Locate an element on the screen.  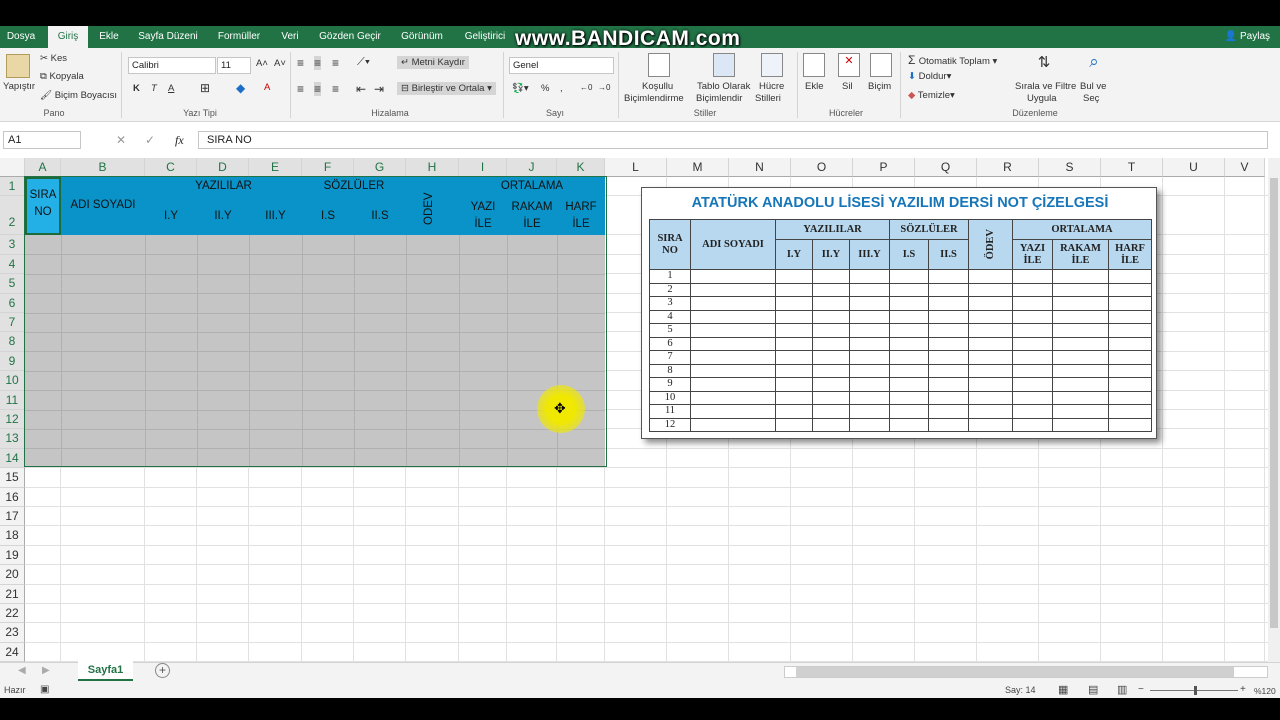
column-header-u: U is located at coordinates (1194, 167).